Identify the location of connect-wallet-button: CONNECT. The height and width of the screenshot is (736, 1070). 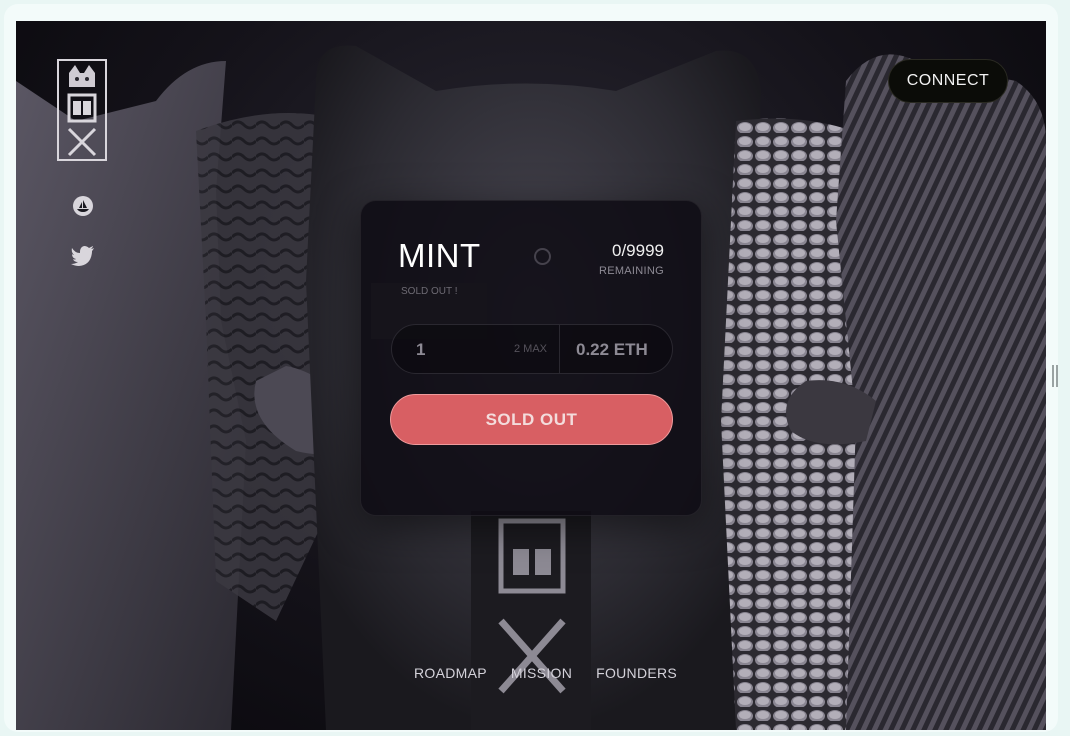
(948, 81).